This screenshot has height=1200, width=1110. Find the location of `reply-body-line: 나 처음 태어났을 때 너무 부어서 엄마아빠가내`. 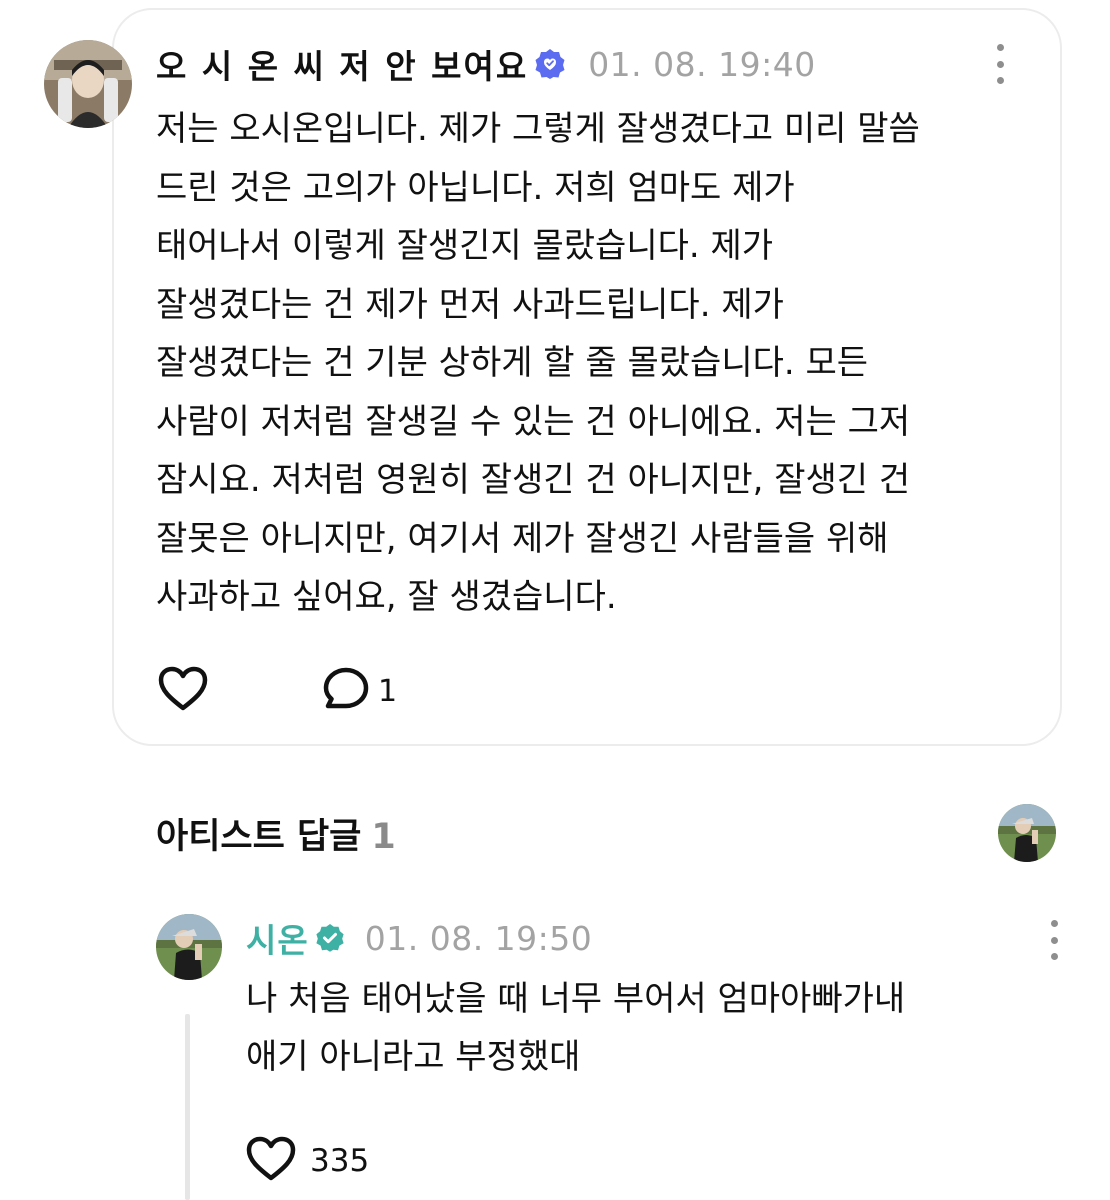

reply-body-line: 나 처음 태어났을 때 너무 부어서 엄마아빠가내 is located at coordinates (576, 999).